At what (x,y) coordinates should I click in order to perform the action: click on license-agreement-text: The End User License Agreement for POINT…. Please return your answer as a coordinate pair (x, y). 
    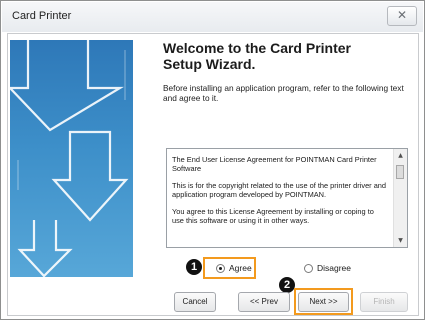
    Looking at the image, I should click on (279, 194).